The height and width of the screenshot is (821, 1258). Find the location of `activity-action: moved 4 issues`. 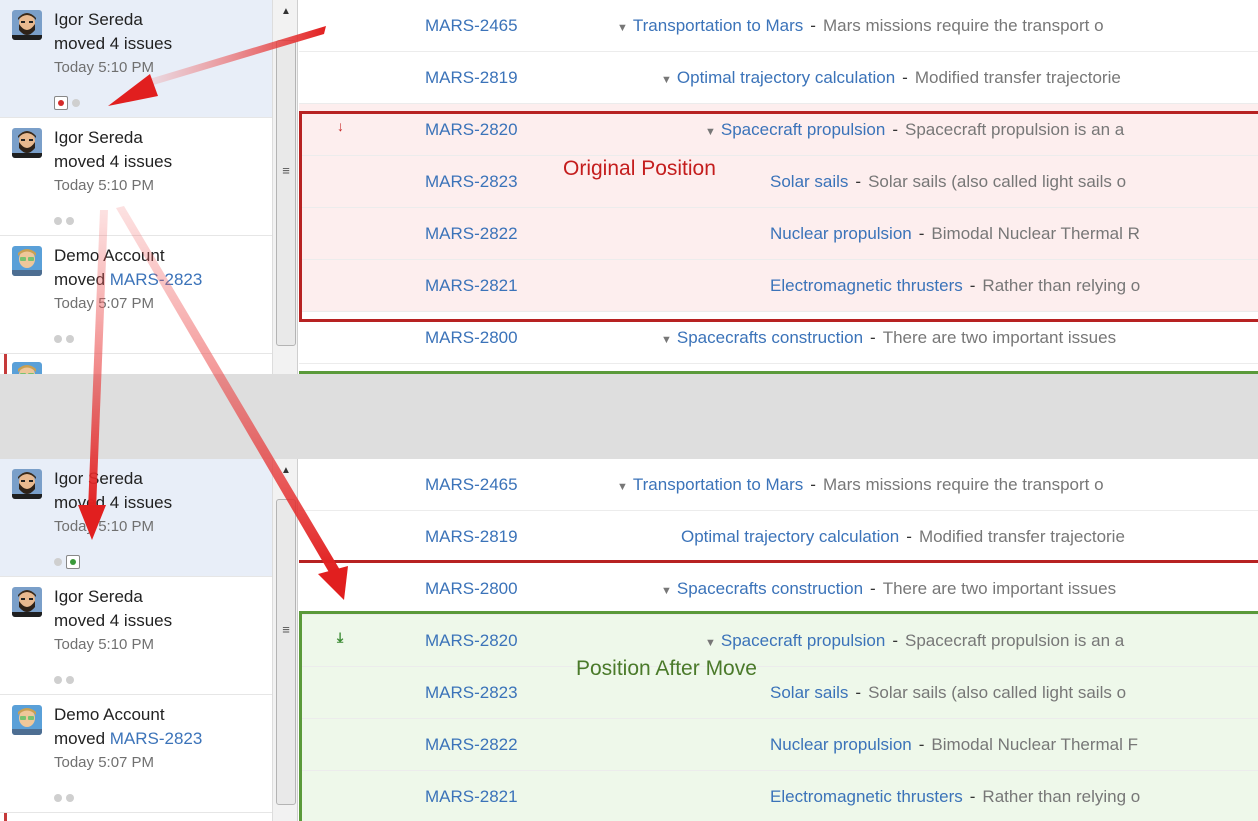

activity-action: moved 4 issues is located at coordinates (113, 43).